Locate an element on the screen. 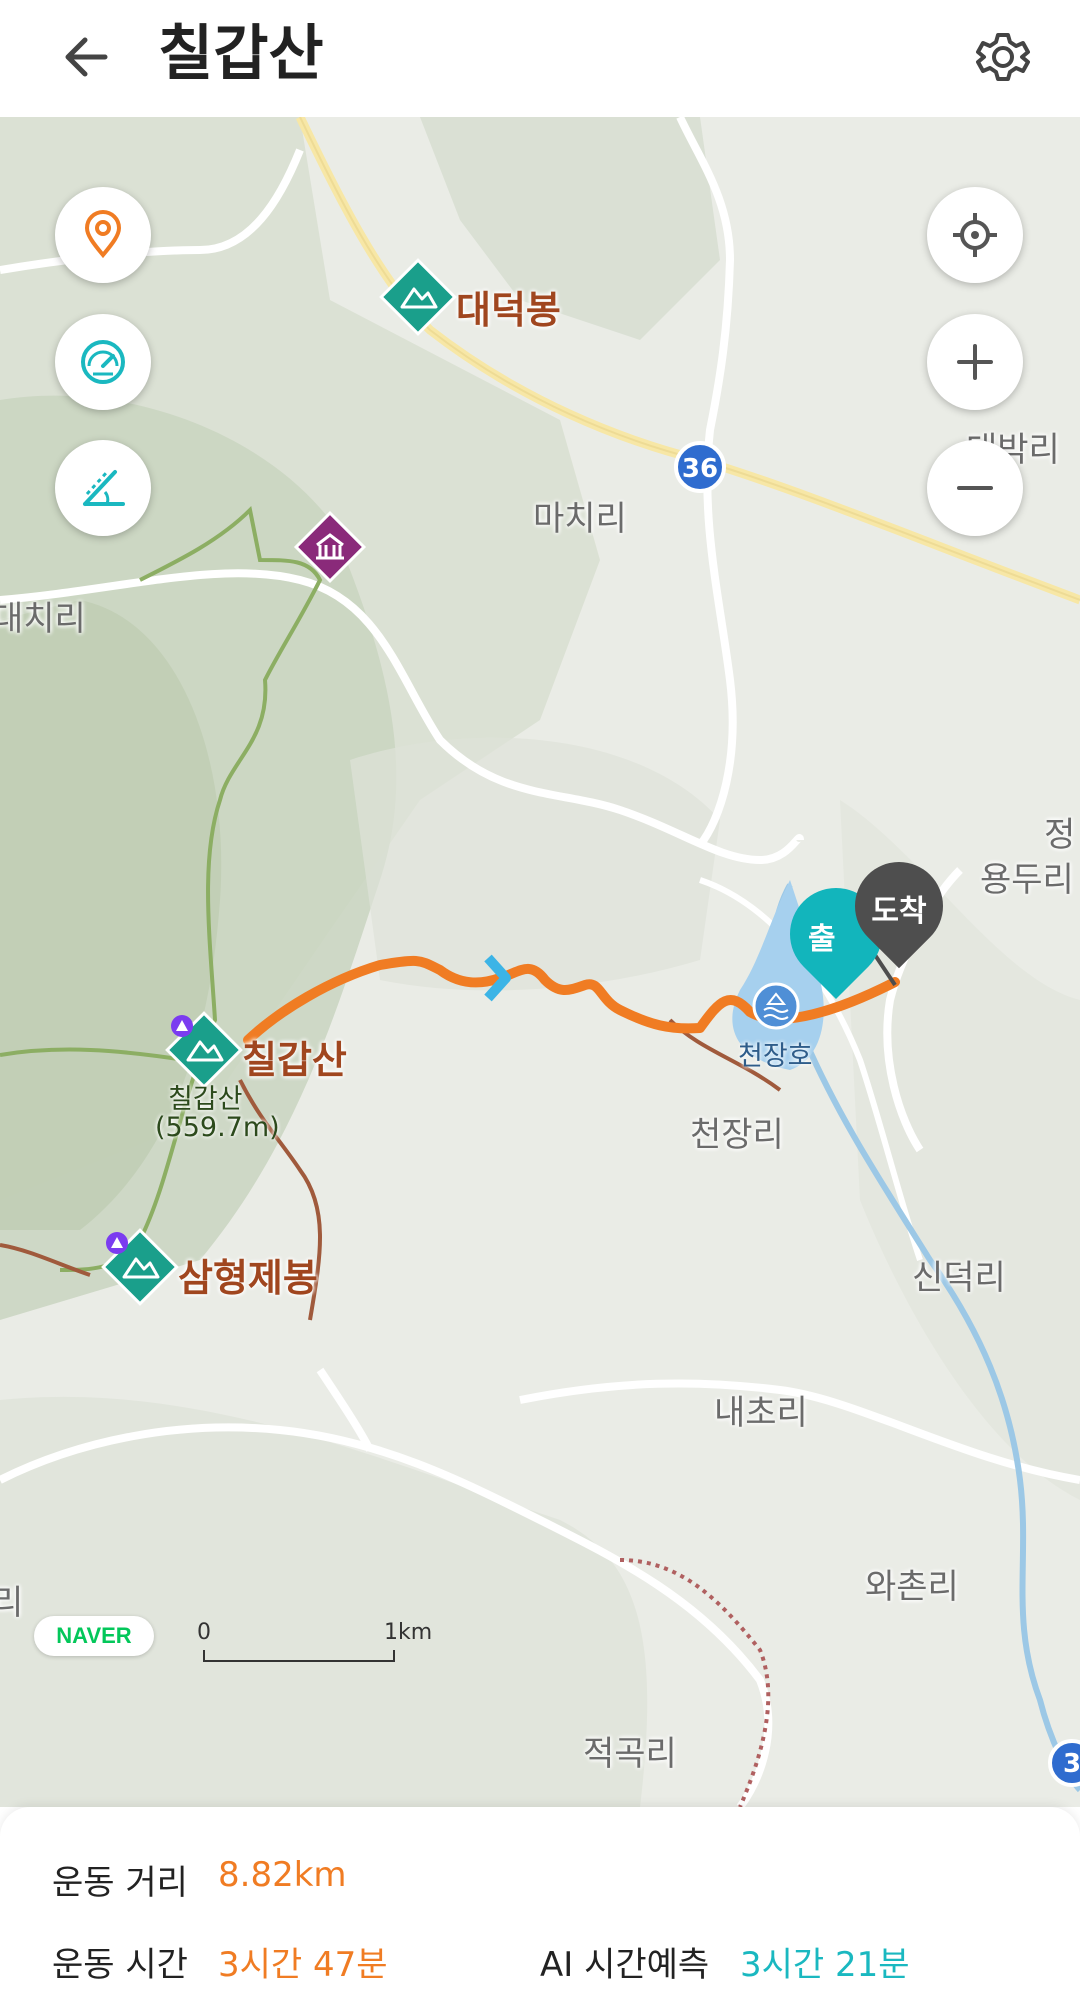 The height and width of the screenshot is (2004, 1080). slope-icon is located at coordinates (104, 488).